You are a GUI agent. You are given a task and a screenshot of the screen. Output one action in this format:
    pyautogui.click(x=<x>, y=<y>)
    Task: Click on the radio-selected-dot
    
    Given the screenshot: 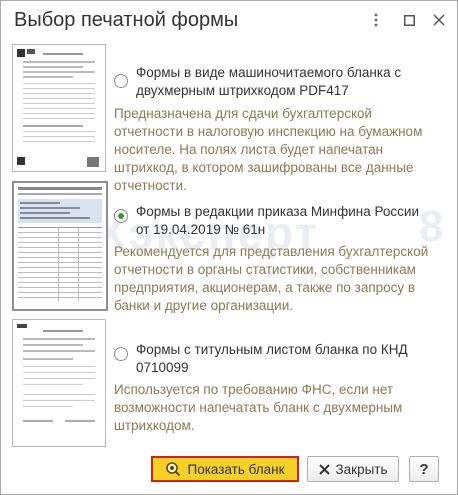 What is the action you would take?
    pyautogui.click(x=121, y=216)
    